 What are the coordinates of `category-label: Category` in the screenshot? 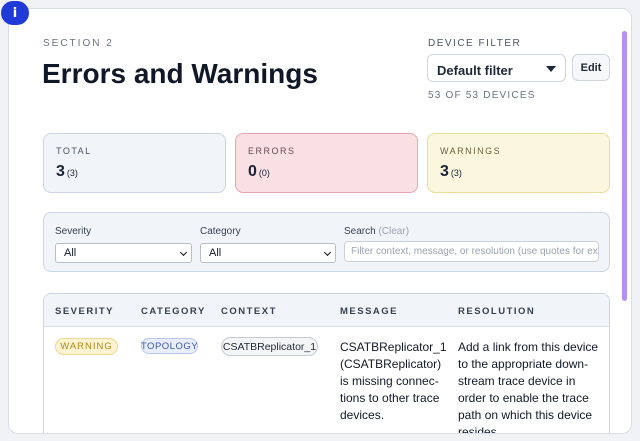 It's located at (220, 231).